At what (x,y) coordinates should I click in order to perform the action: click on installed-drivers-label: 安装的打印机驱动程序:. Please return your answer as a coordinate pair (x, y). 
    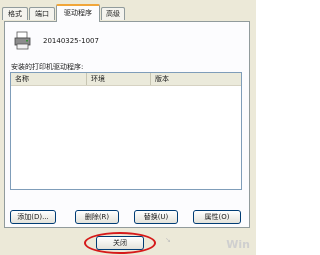
    Looking at the image, I should click on (47, 67).